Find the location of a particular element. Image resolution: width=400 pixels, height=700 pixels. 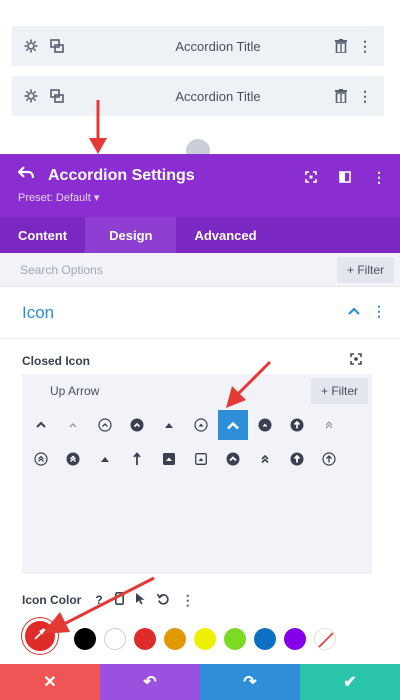

thin-chevron-up-icon is located at coordinates (73, 425).